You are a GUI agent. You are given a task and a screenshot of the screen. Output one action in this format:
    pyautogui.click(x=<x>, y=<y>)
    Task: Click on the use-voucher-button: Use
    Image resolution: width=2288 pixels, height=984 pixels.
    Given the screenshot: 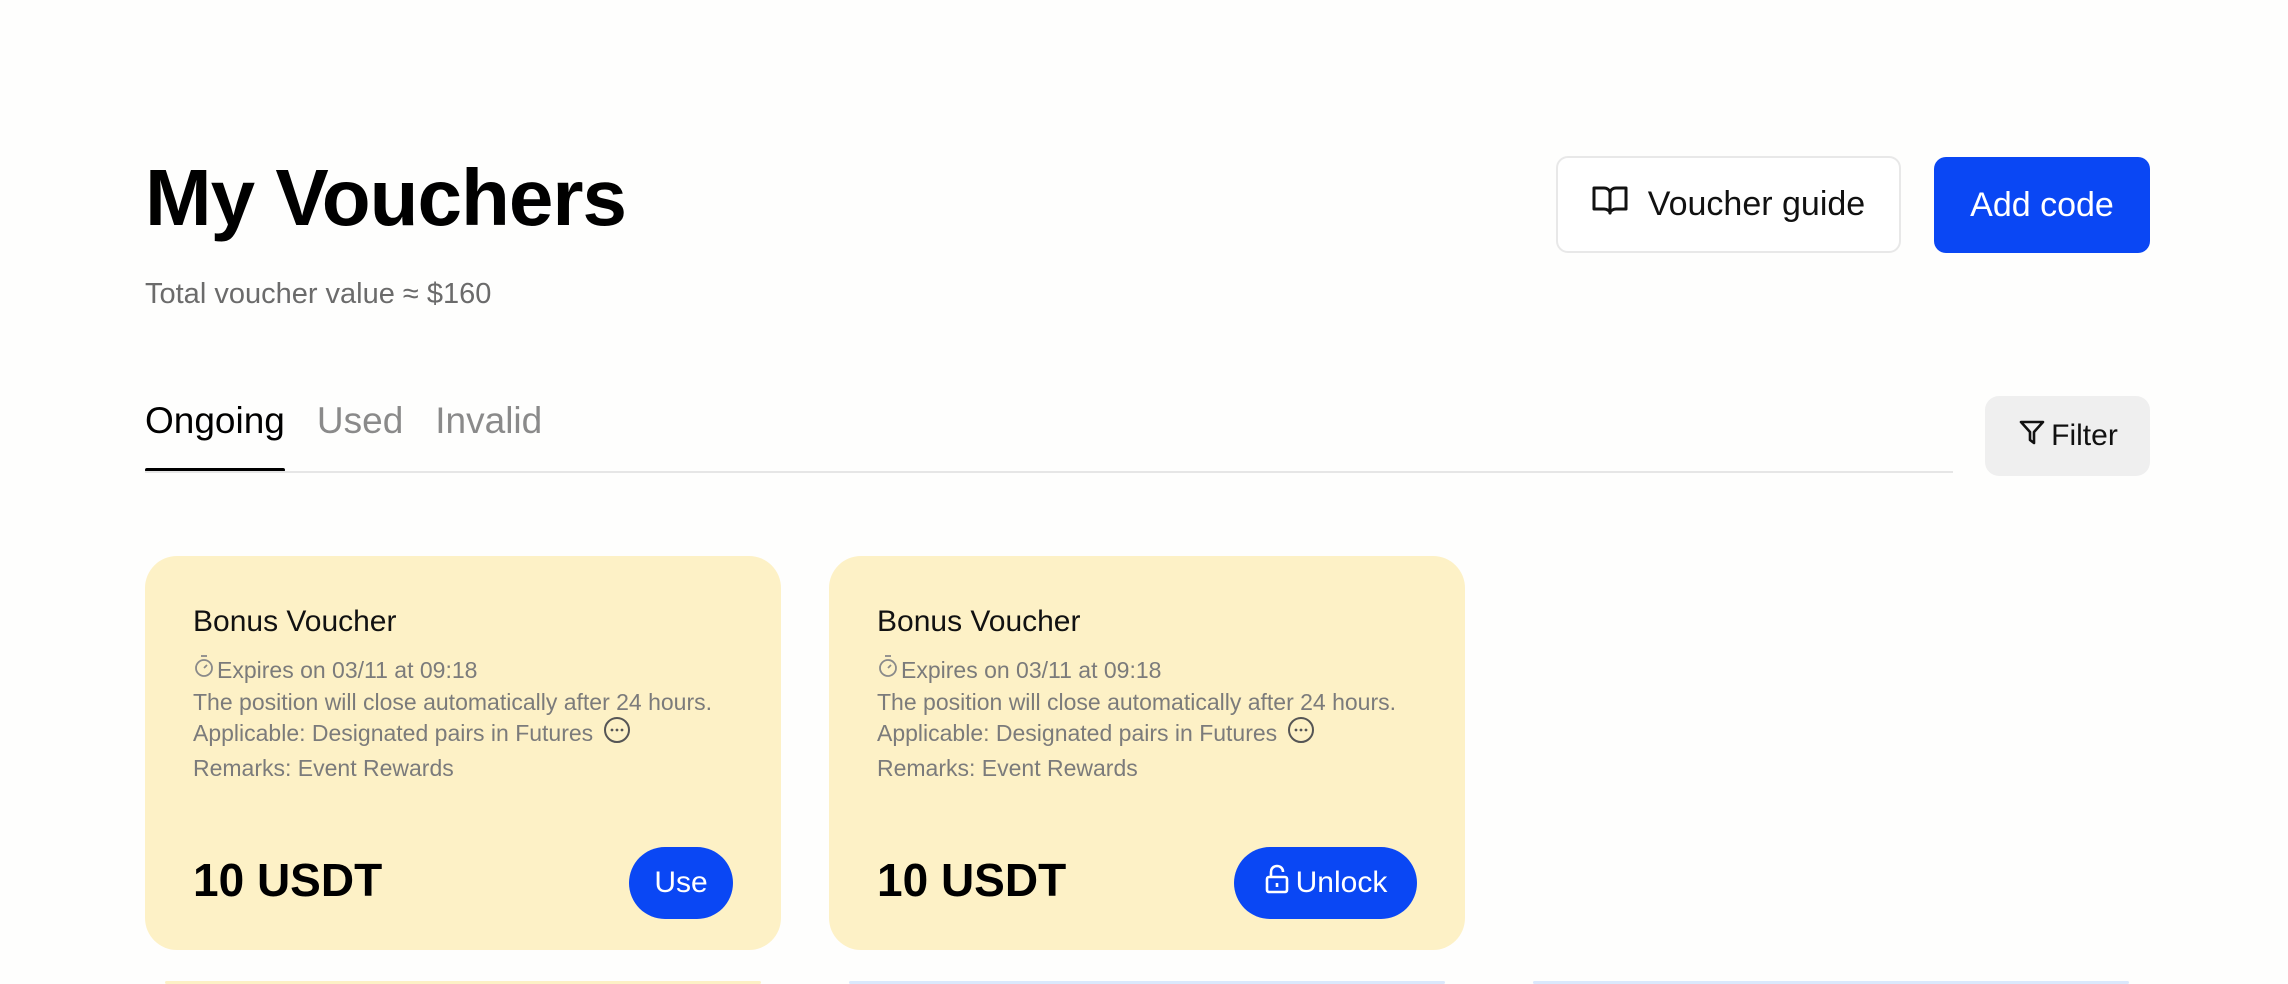 What is the action you would take?
    pyautogui.click(x=681, y=883)
    